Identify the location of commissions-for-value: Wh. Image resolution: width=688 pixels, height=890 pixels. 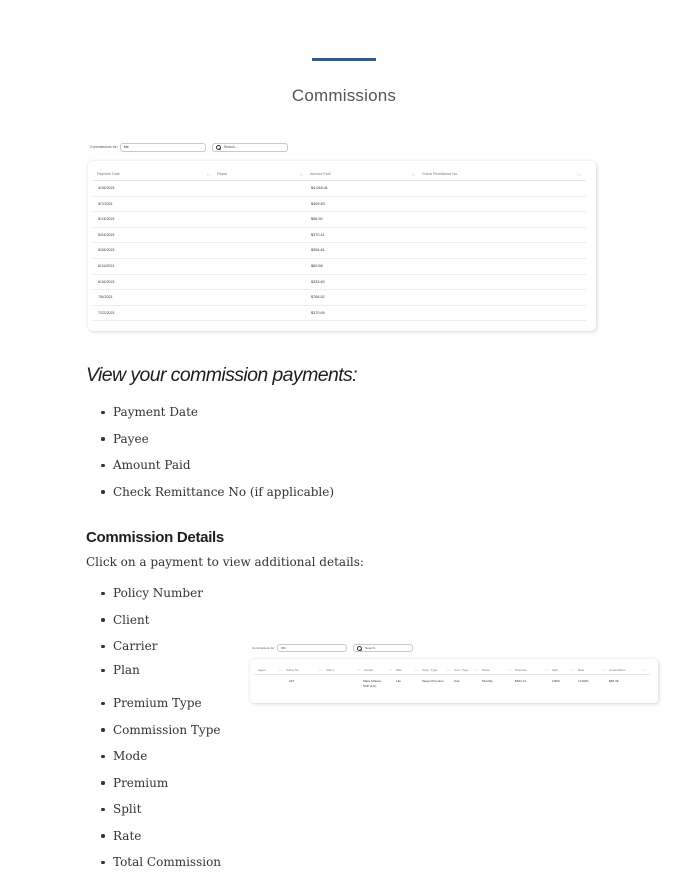
(283, 648).